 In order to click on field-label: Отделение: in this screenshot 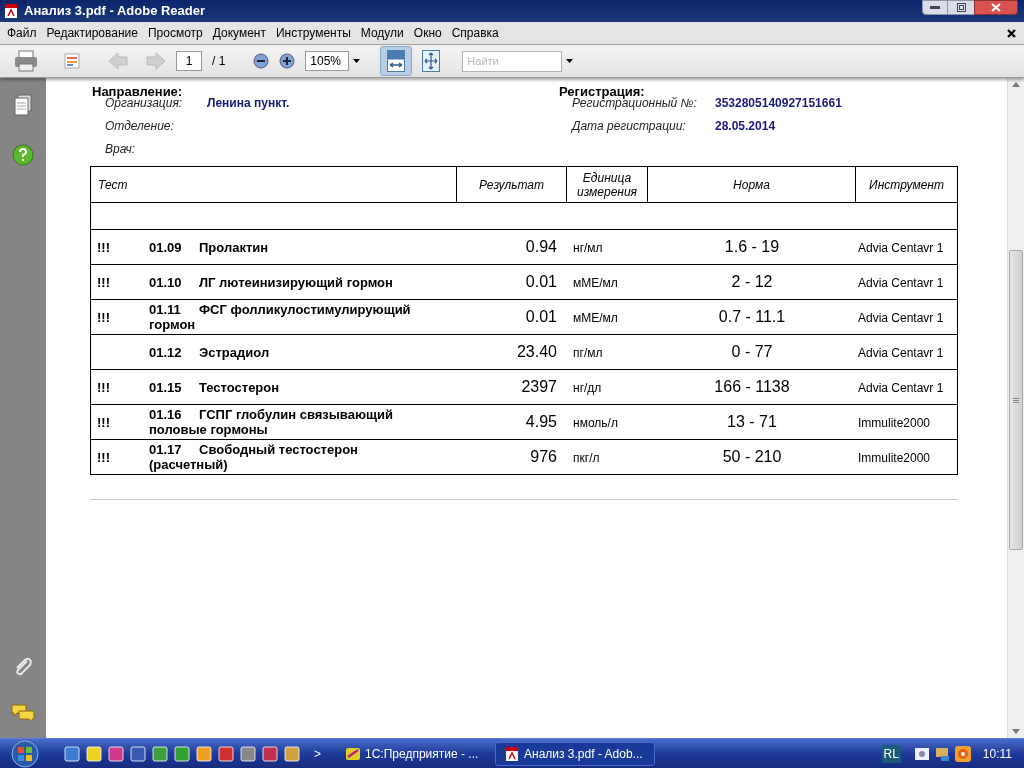, I will do `click(140, 126)`.